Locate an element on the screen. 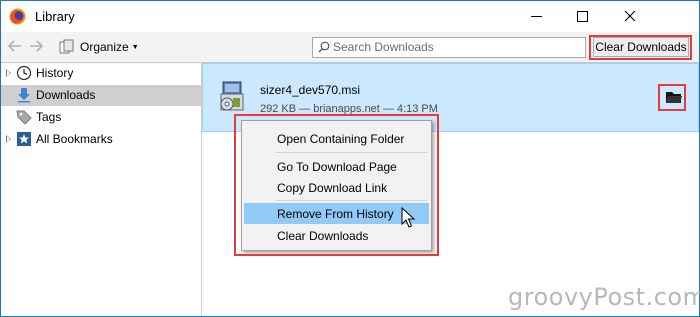 Image resolution: width=700 pixels, height=317 pixels. minimize-button is located at coordinates (536, 16).